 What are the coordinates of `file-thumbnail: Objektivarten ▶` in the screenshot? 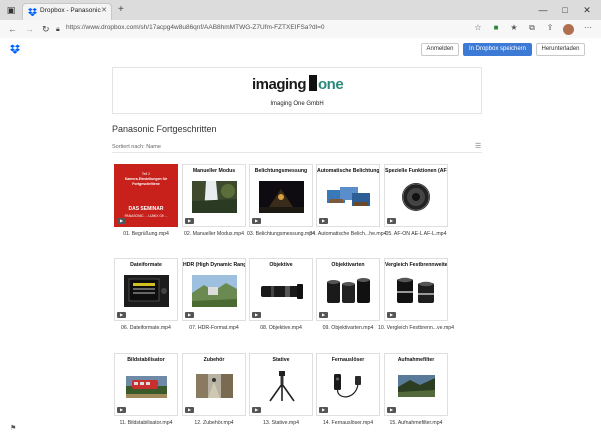 It's located at (348, 289).